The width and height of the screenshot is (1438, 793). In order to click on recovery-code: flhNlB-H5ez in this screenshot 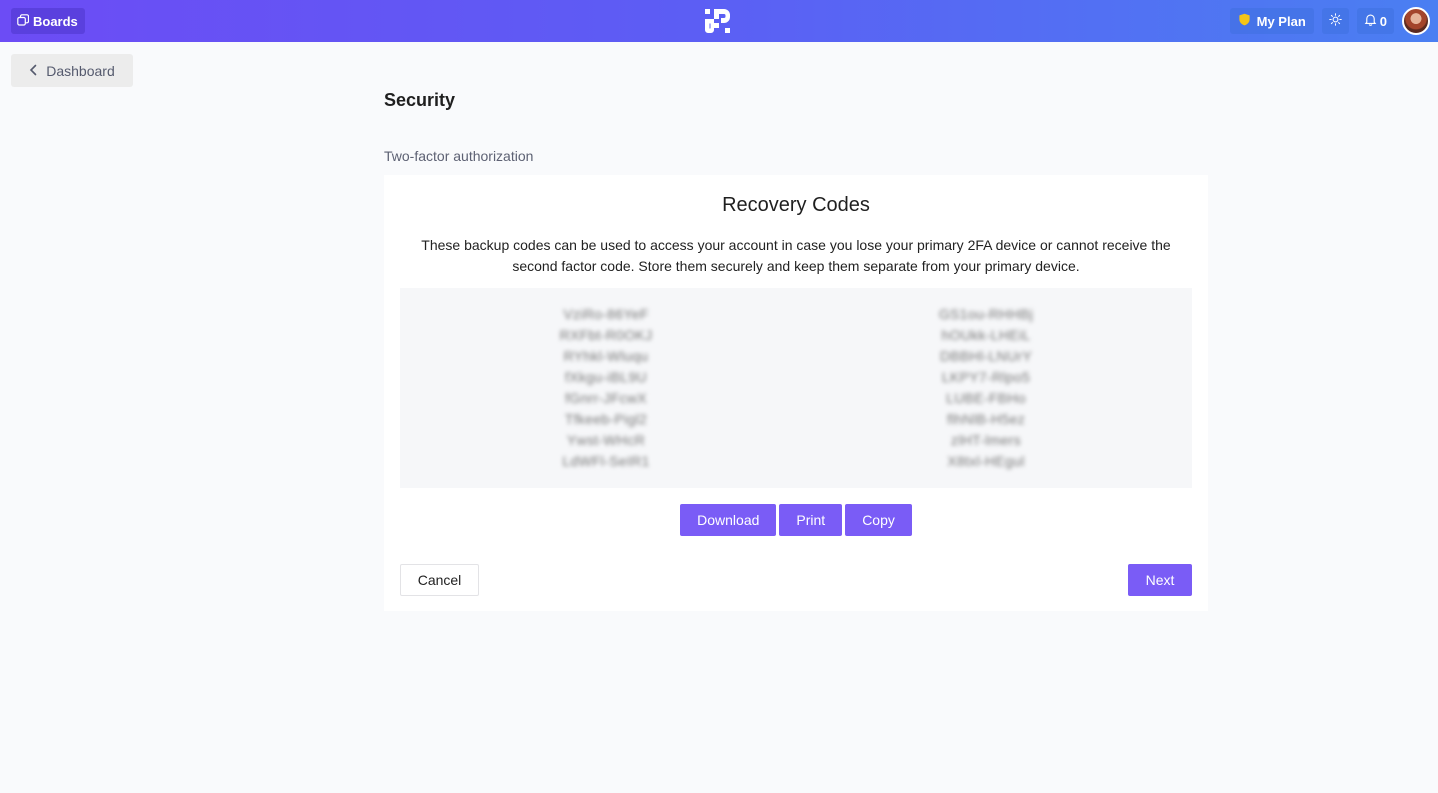, I will do `click(986, 419)`.